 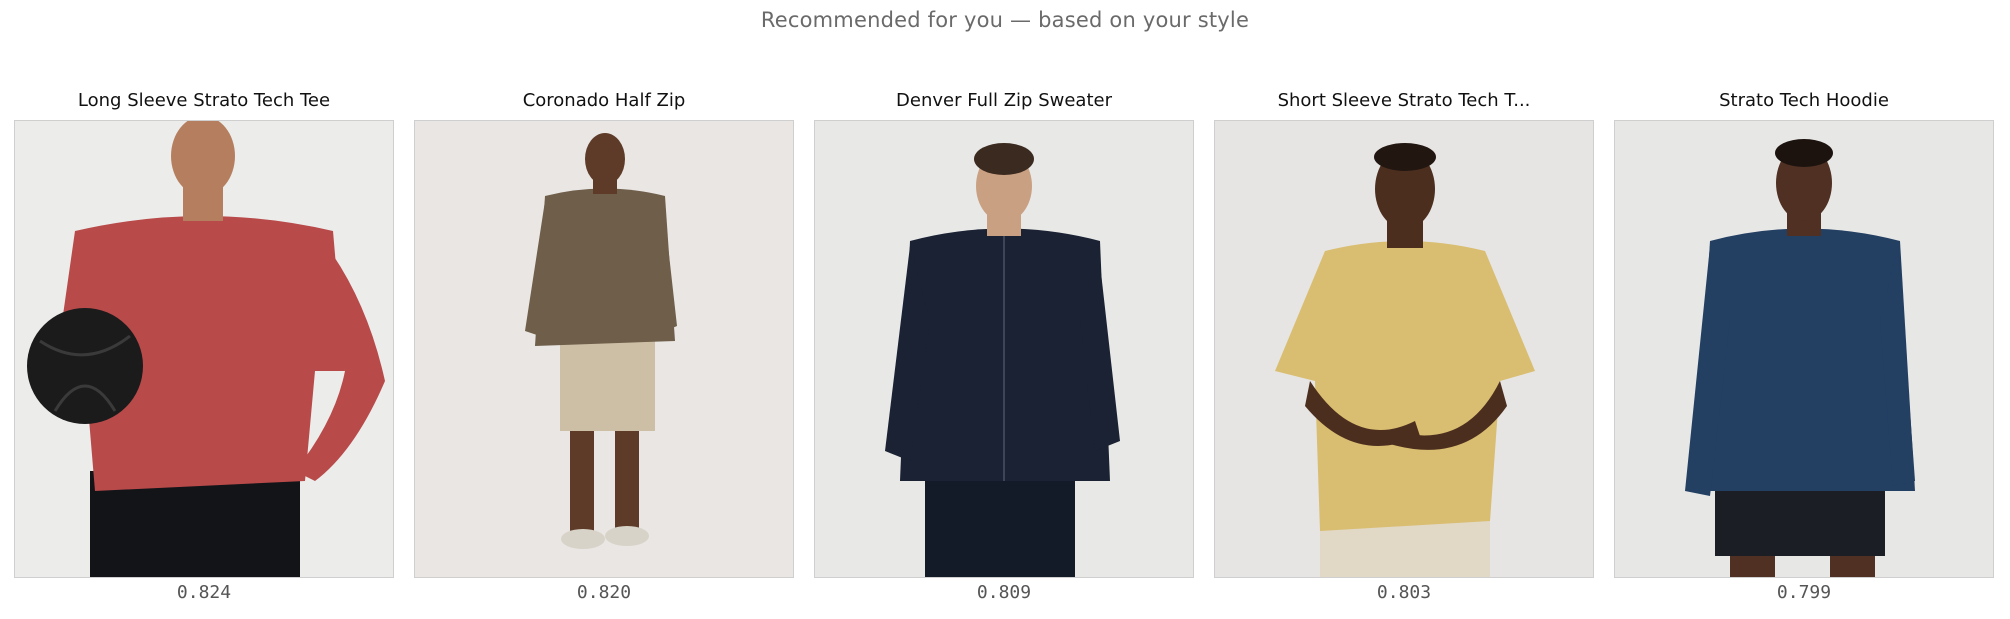 What do you see at coordinates (204, 102) in the screenshot?
I see `product-title: Long Sleeve Strato Tech Tee` at bounding box center [204, 102].